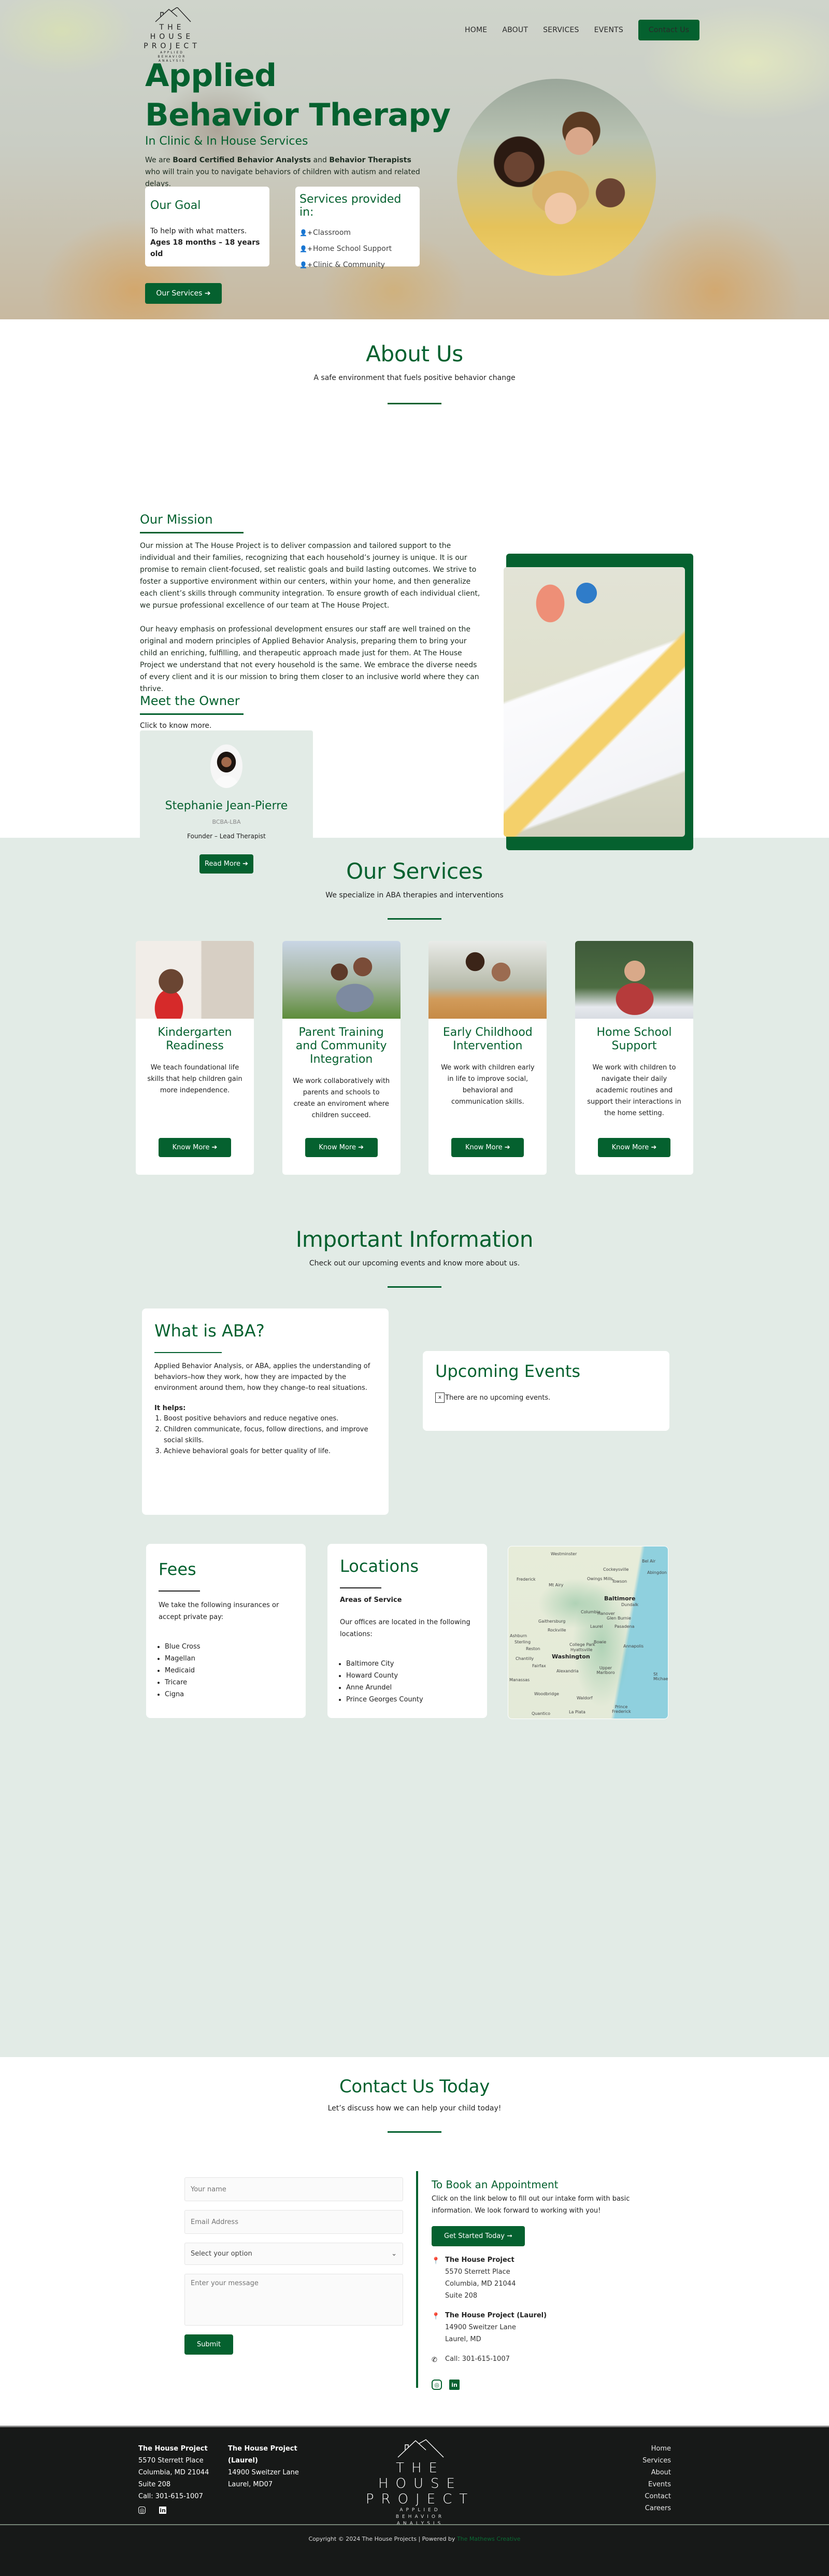 Image resolution: width=829 pixels, height=2576 pixels. What do you see at coordinates (357, 265) in the screenshot?
I see `list-item: 👤+ Clinic & Community` at bounding box center [357, 265].